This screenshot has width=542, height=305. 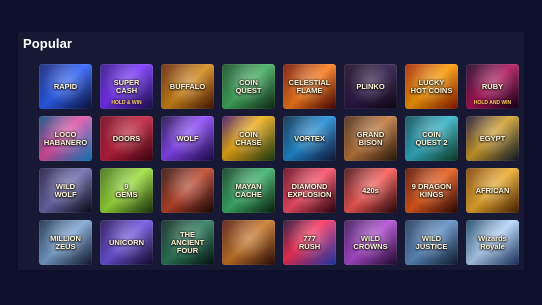 I want to click on game-tile: RUBY HOLD AND WIN, so click(x=492, y=86).